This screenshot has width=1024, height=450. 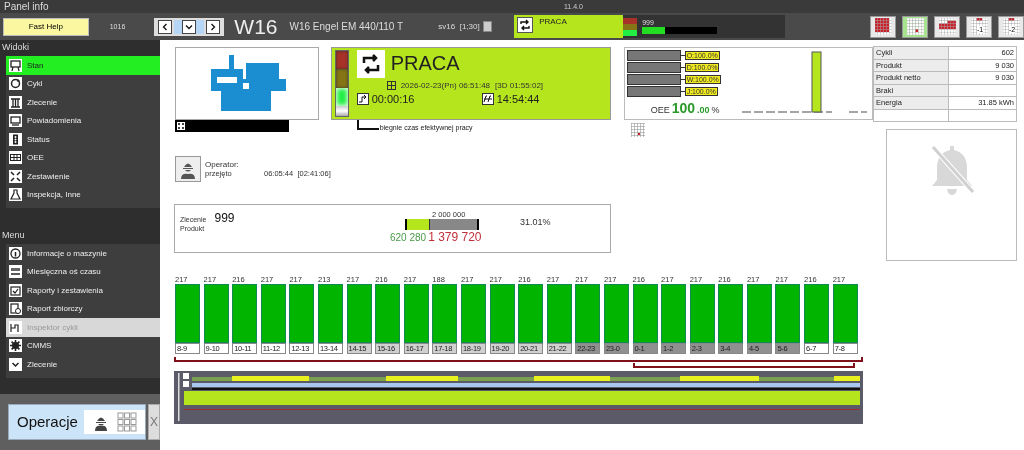 I want to click on sidebar-item: CMMS, so click(x=83, y=345).